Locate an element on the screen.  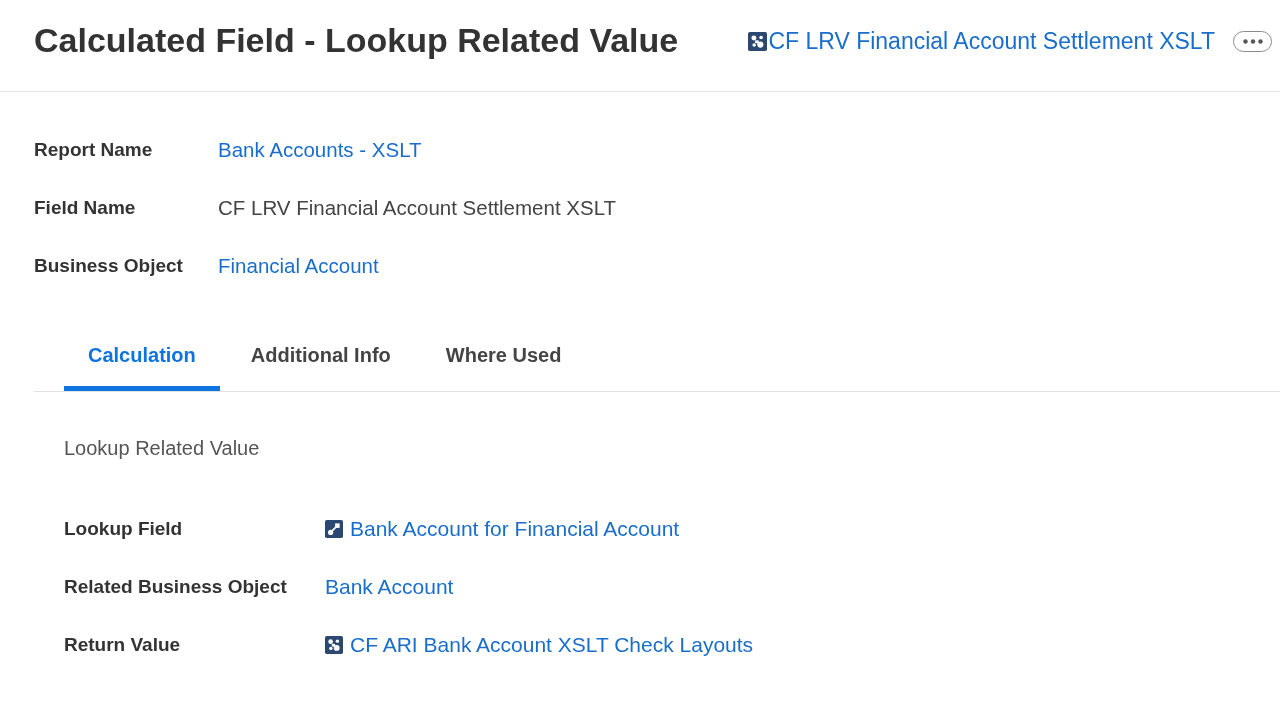
tab: Additional Info is located at coordinates (320, 355).